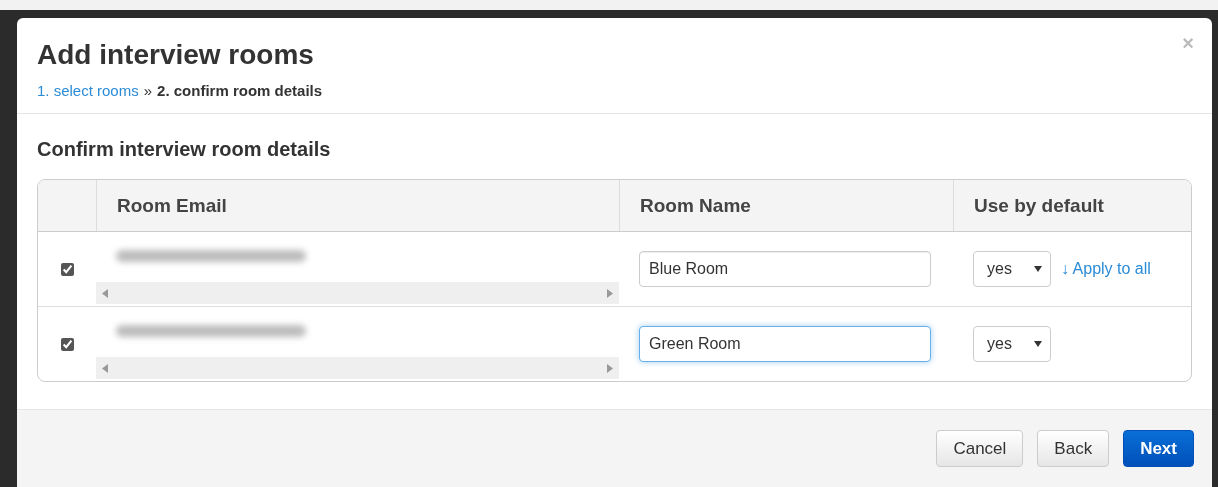 This screenshot has height=487, width=1218. I want to click on room-name-field: Blue Room, so click(785, 269).